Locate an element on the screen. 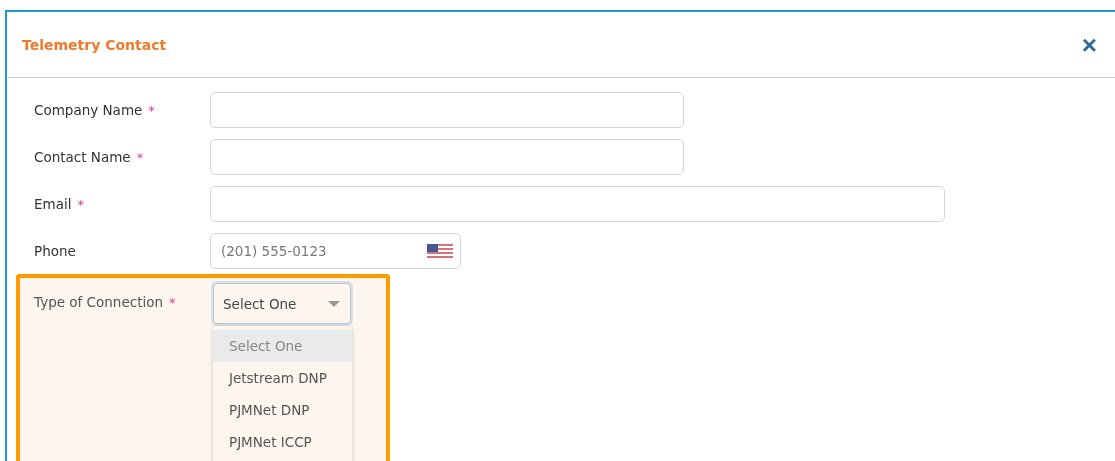 Image resolution: width=1115 pixels, height=461 pixels. field-label: Phone is located at coordinates (55, 250).